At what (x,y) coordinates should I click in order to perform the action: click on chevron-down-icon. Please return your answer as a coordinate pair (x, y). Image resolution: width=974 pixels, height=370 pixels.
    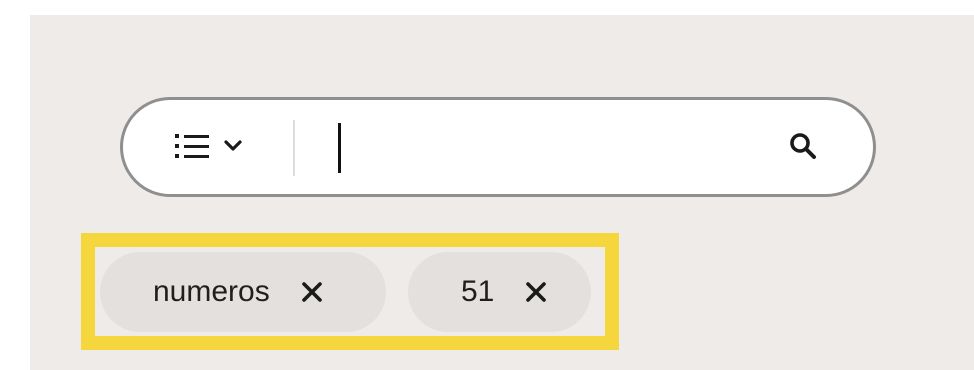
    Looking at the image, I should click on (233, 148).